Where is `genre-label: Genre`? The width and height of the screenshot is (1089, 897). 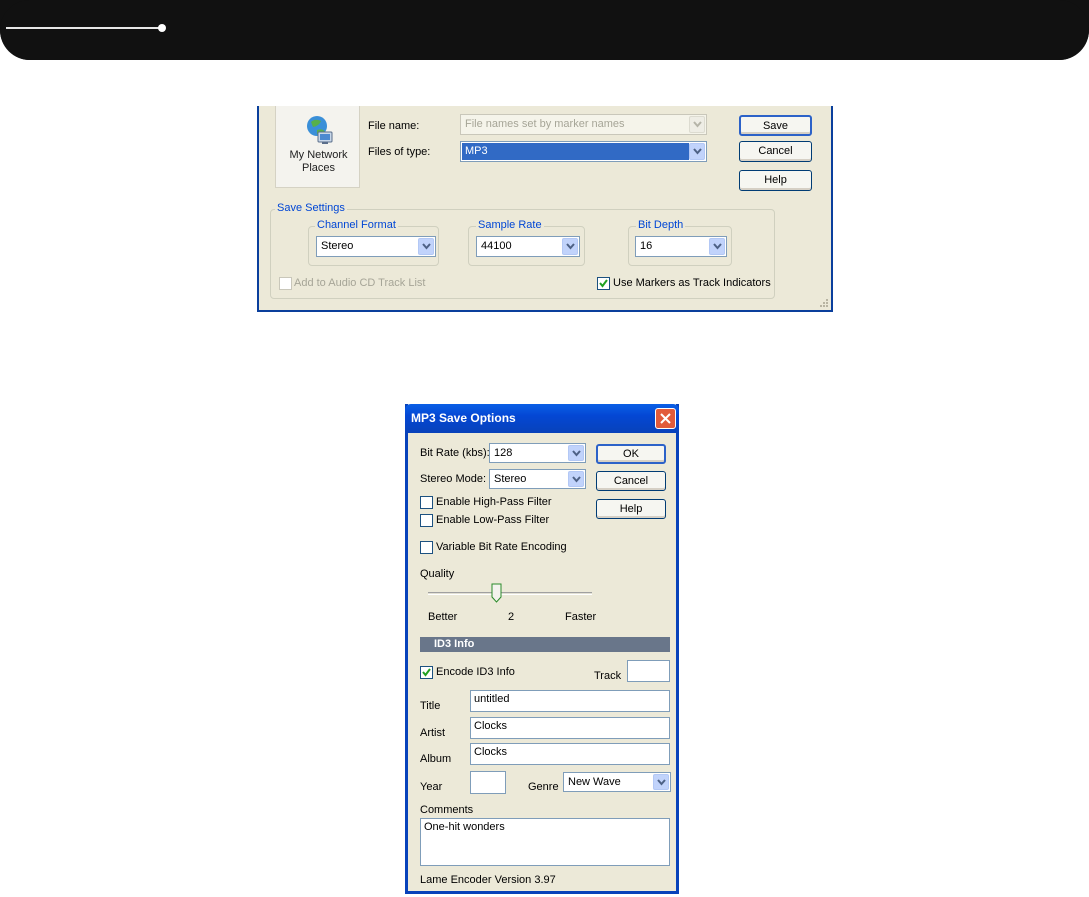
genre-label: Genre is located at coordinates (543, 787).